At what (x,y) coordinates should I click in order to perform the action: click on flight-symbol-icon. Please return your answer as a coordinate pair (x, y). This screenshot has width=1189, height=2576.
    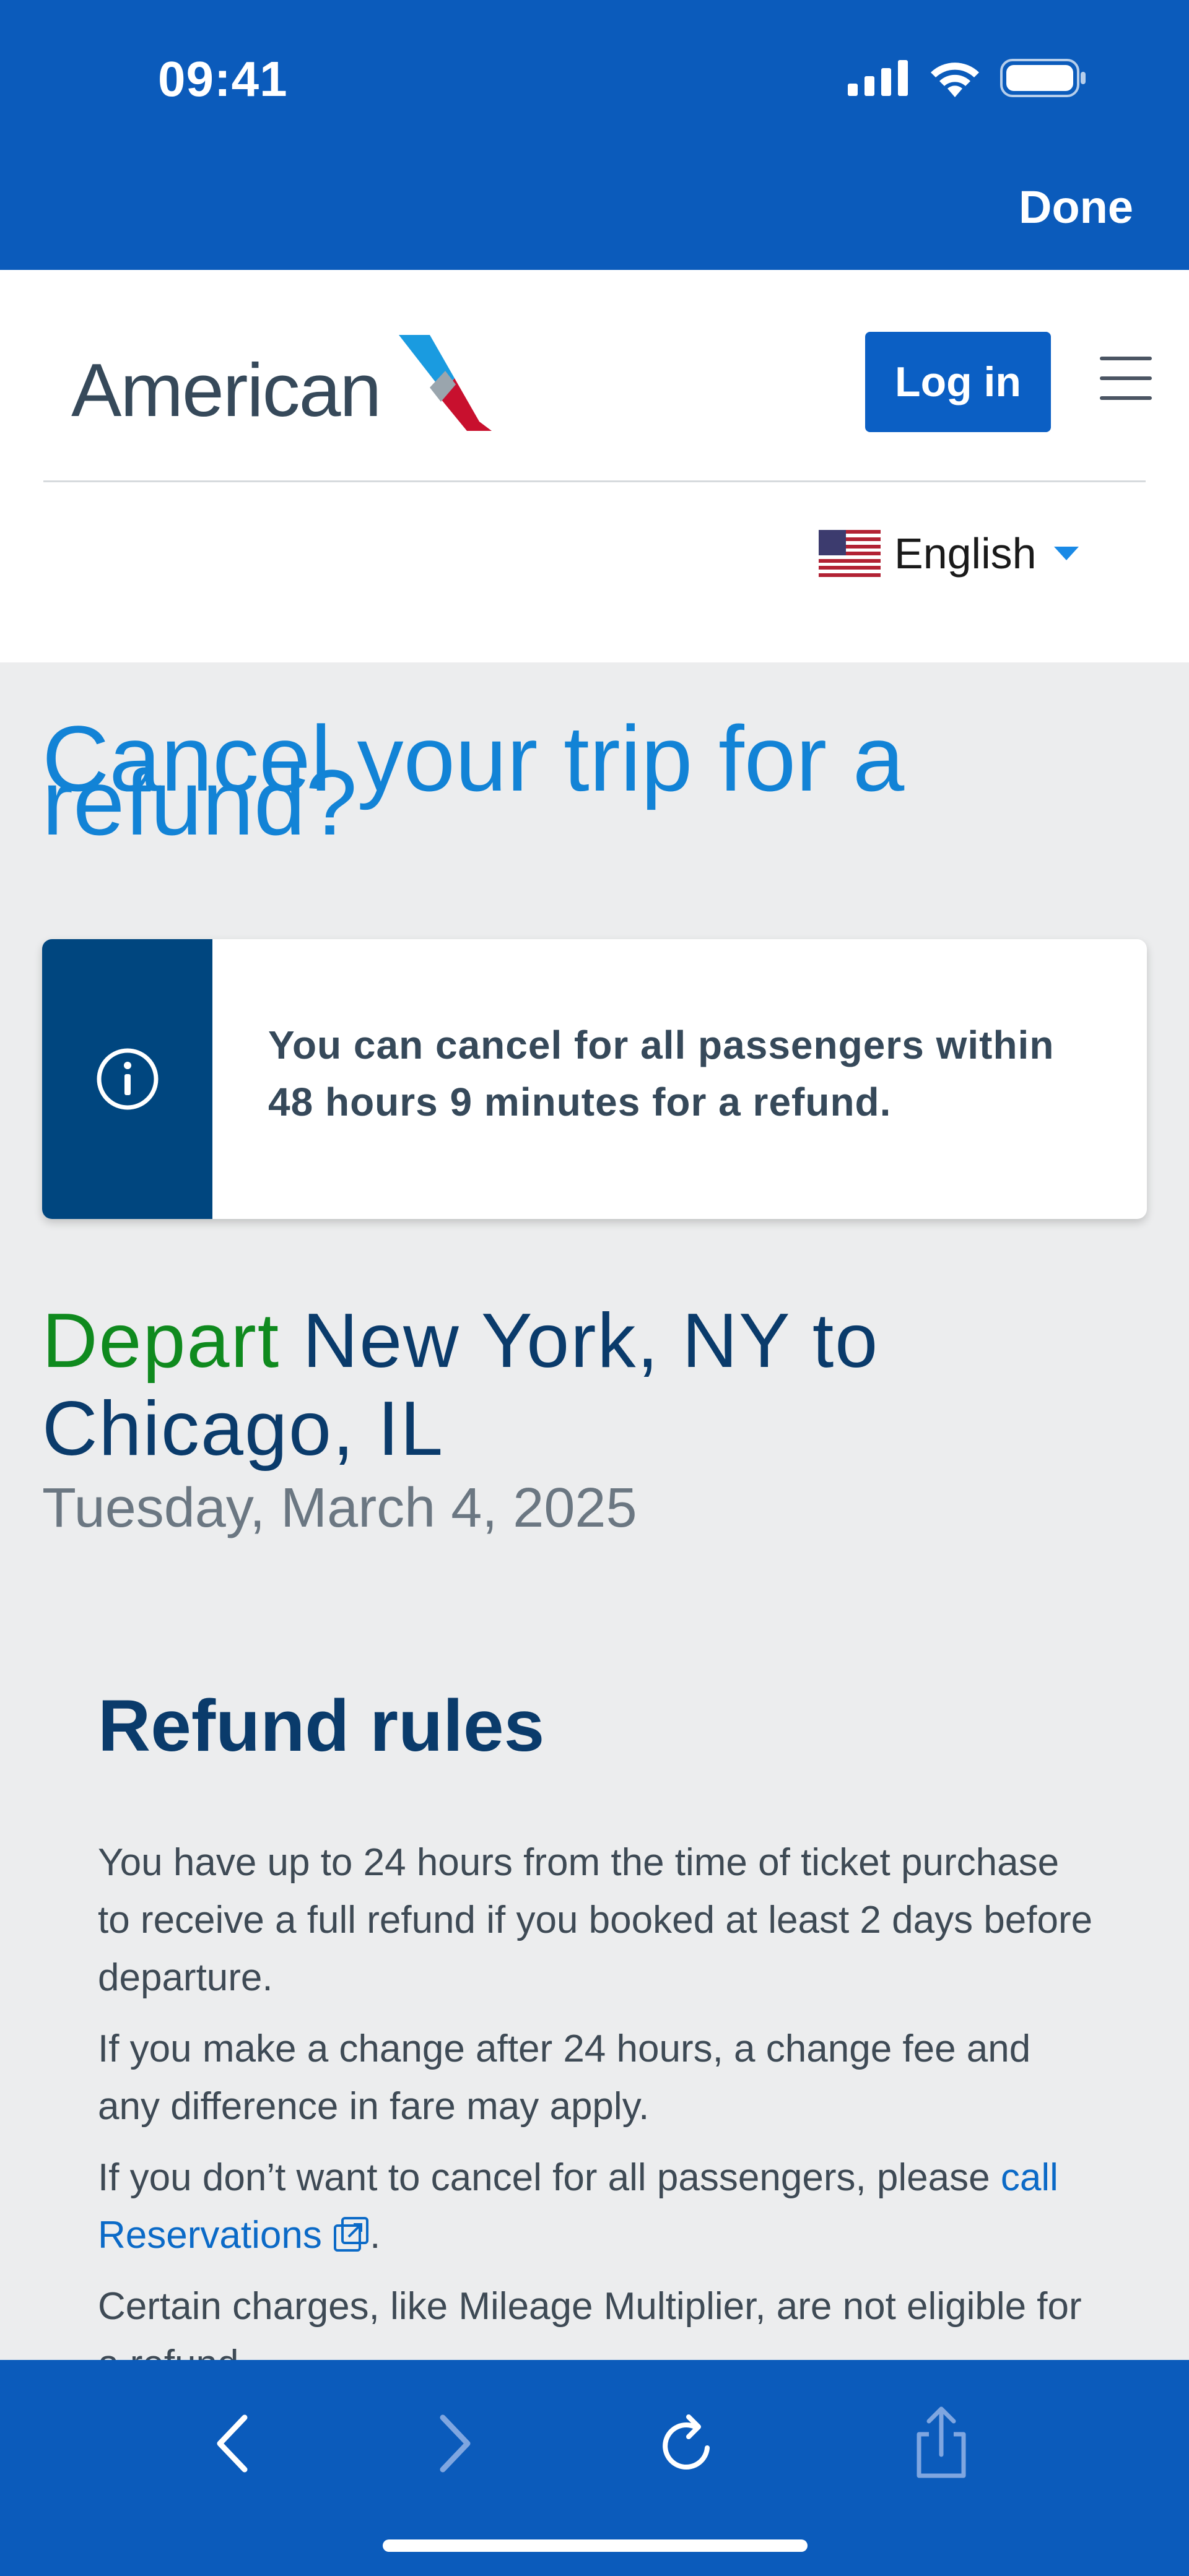
    Looking at the image, I should click on (445, 383).